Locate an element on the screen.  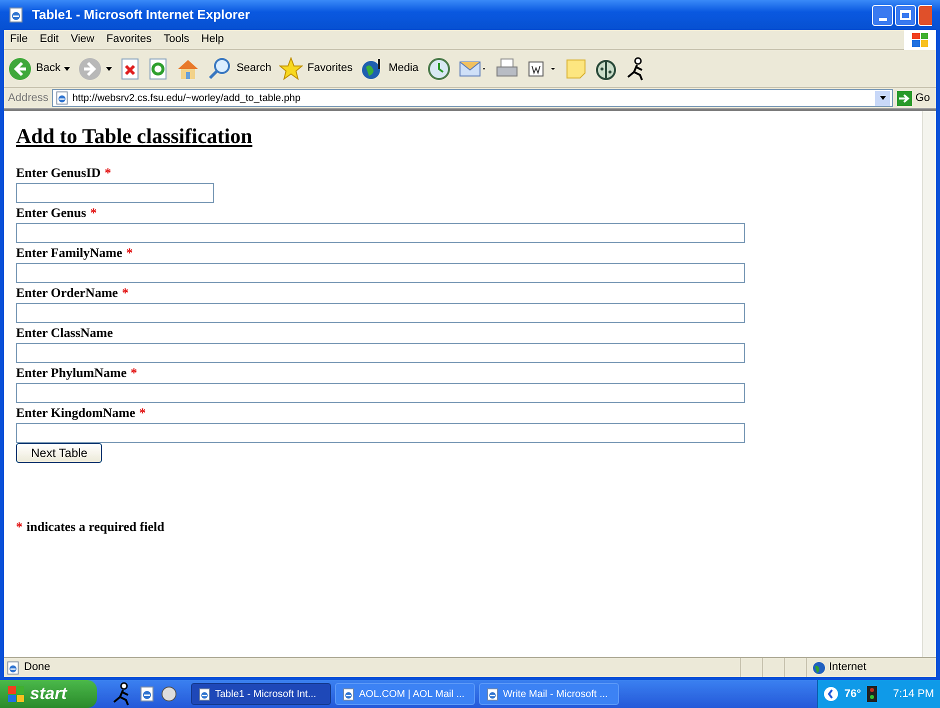
menu-item: Favorites is located at coordinates (129, 39).